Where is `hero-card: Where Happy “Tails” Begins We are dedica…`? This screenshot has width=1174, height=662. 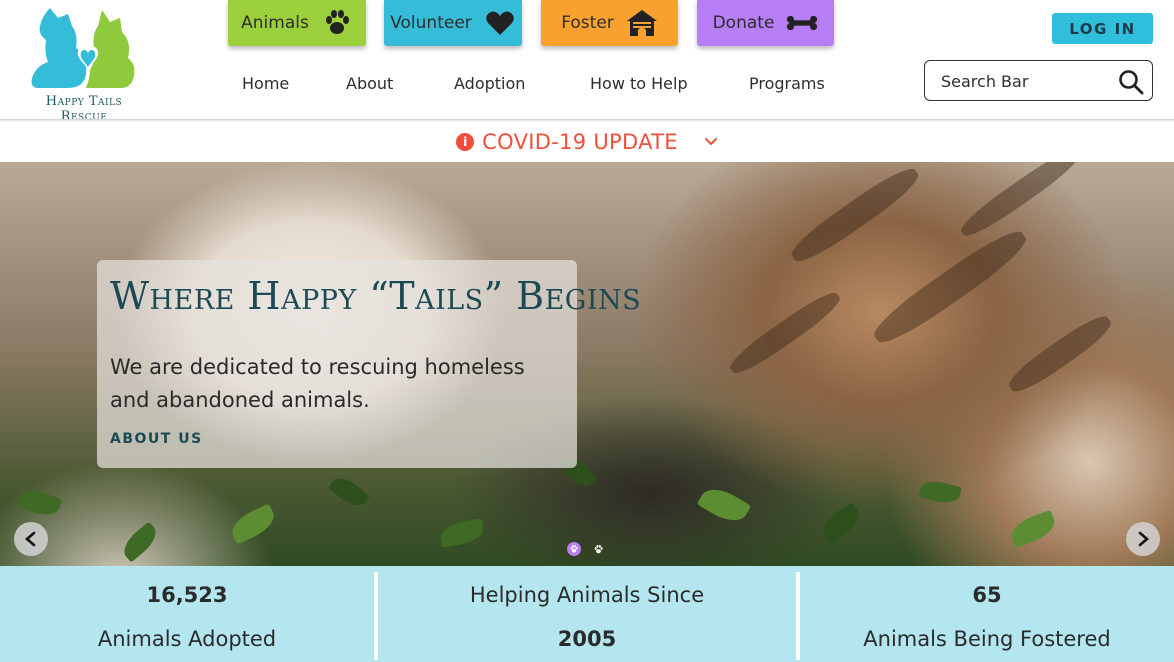
hero-card: Where Happy “Tails” Begins We are dedica… is located at coordinates (369, 364).